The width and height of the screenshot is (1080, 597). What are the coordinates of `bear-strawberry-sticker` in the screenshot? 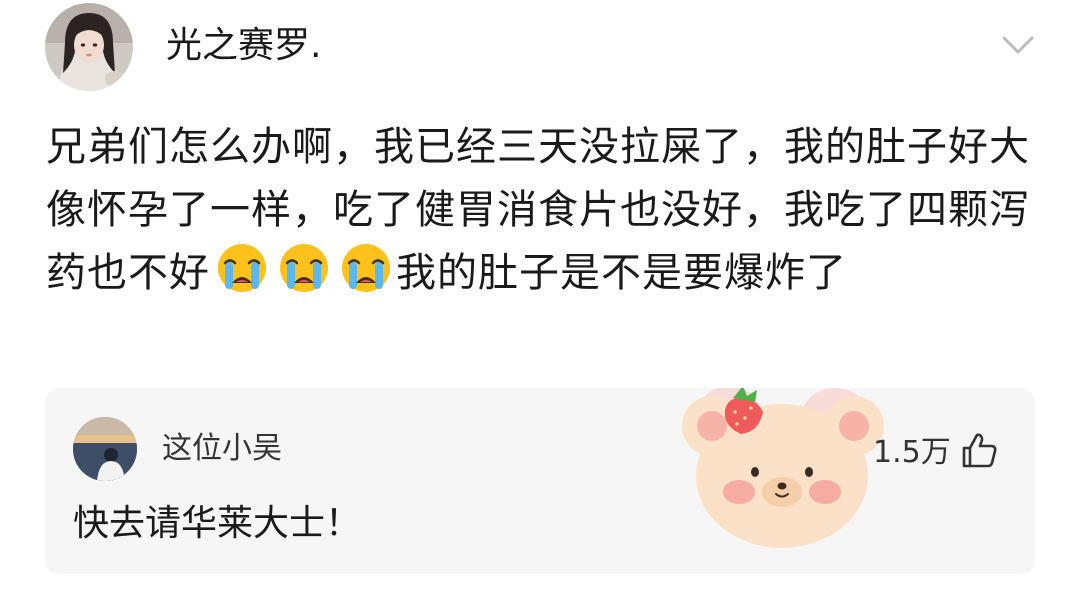 It's located at (782, 472).